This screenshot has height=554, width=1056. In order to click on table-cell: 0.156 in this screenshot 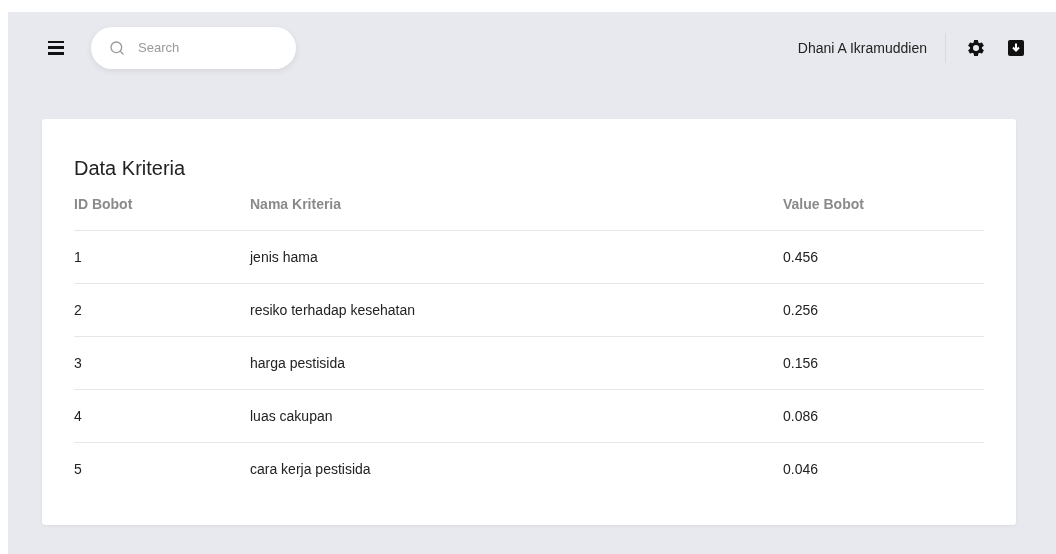, I will do `click(883, 363)`.